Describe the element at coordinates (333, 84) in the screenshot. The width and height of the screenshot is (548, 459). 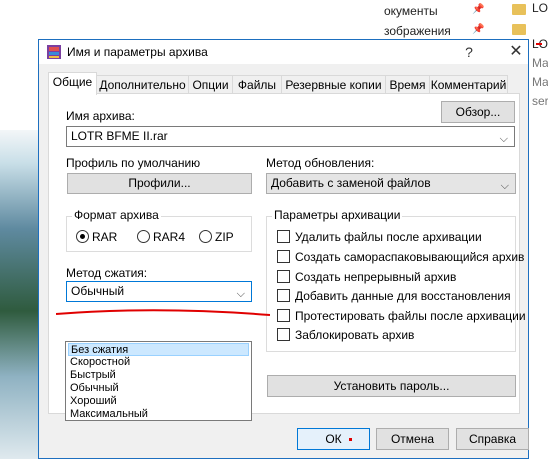
I see `tab-backup: Резервные копии` at that location.